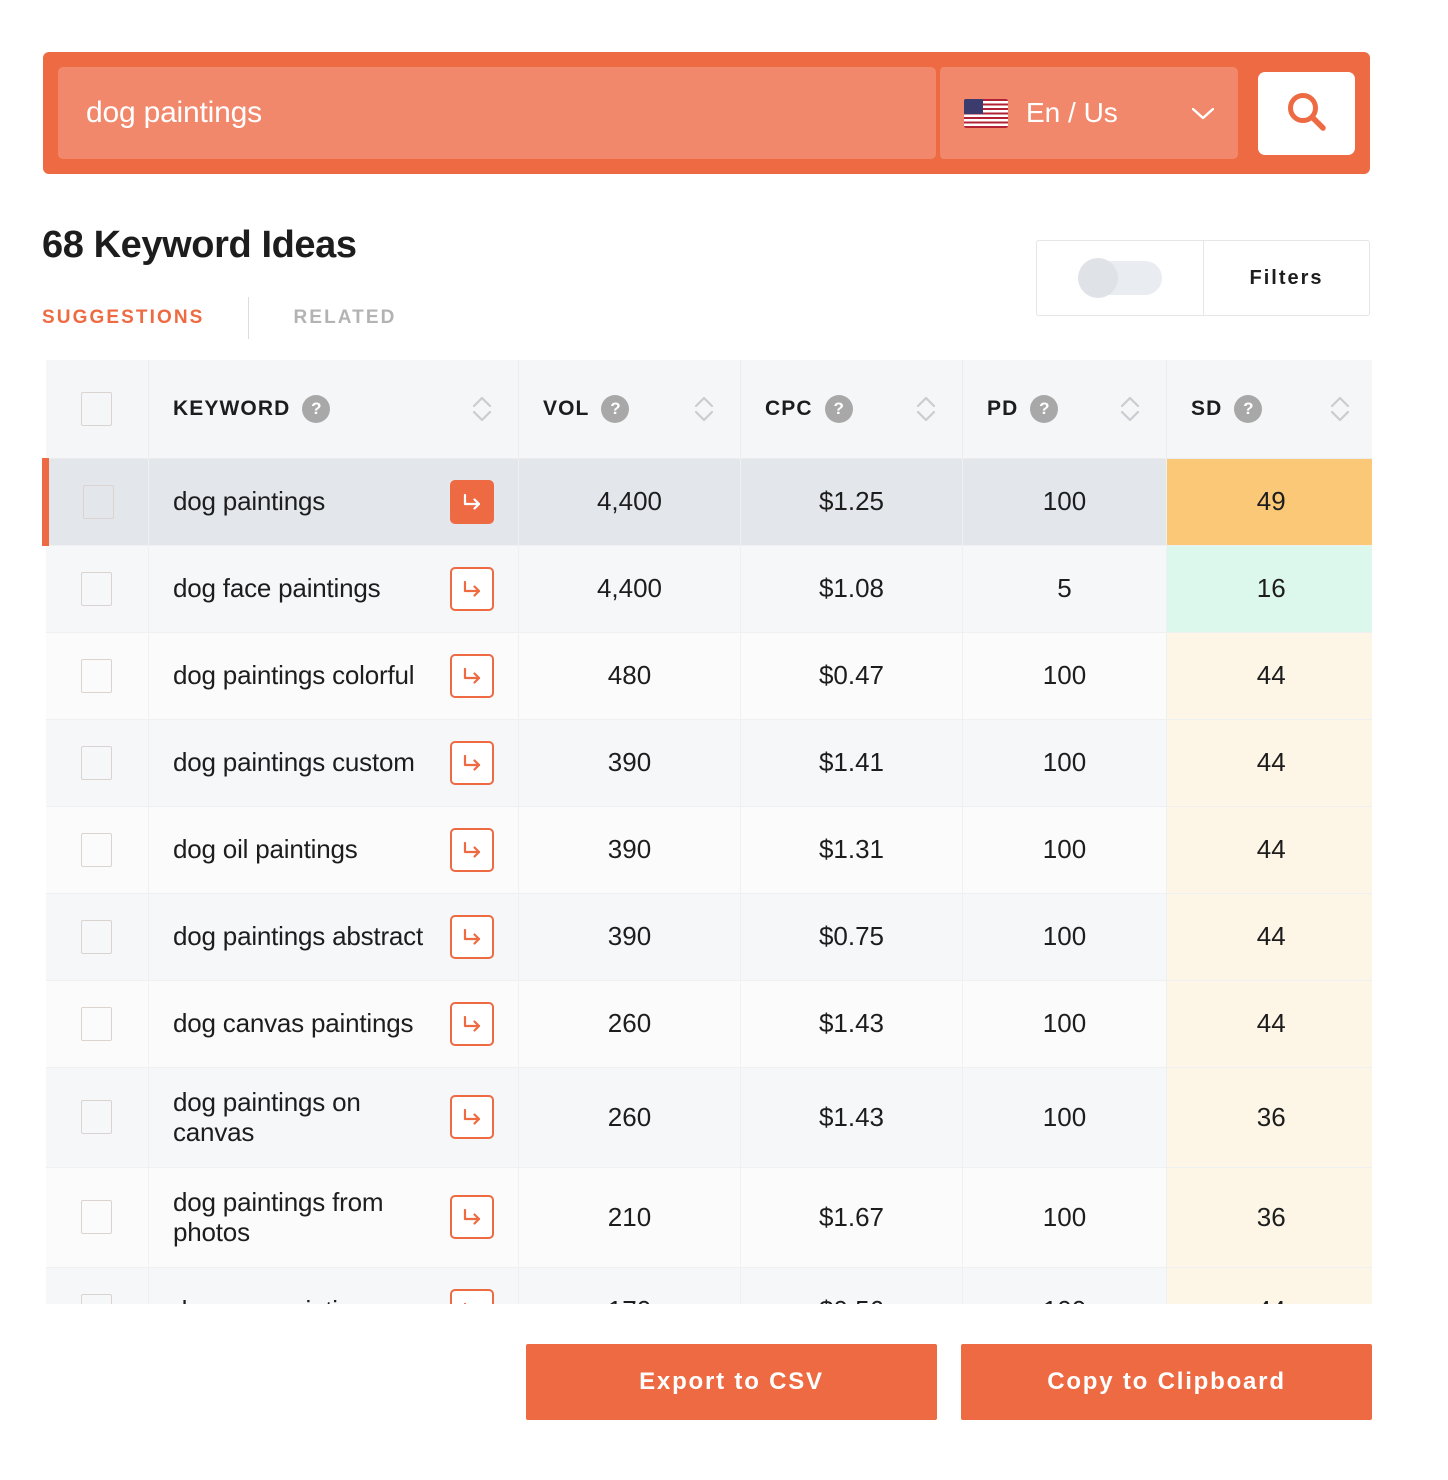 This screenshot has height=1480, width=1448. What do you see at coordinates (708, 1117) in the screenshot?
I see `table-row: dog paintings on canvas 260 $1.43 100 36` at bounding box center [708, 1117].